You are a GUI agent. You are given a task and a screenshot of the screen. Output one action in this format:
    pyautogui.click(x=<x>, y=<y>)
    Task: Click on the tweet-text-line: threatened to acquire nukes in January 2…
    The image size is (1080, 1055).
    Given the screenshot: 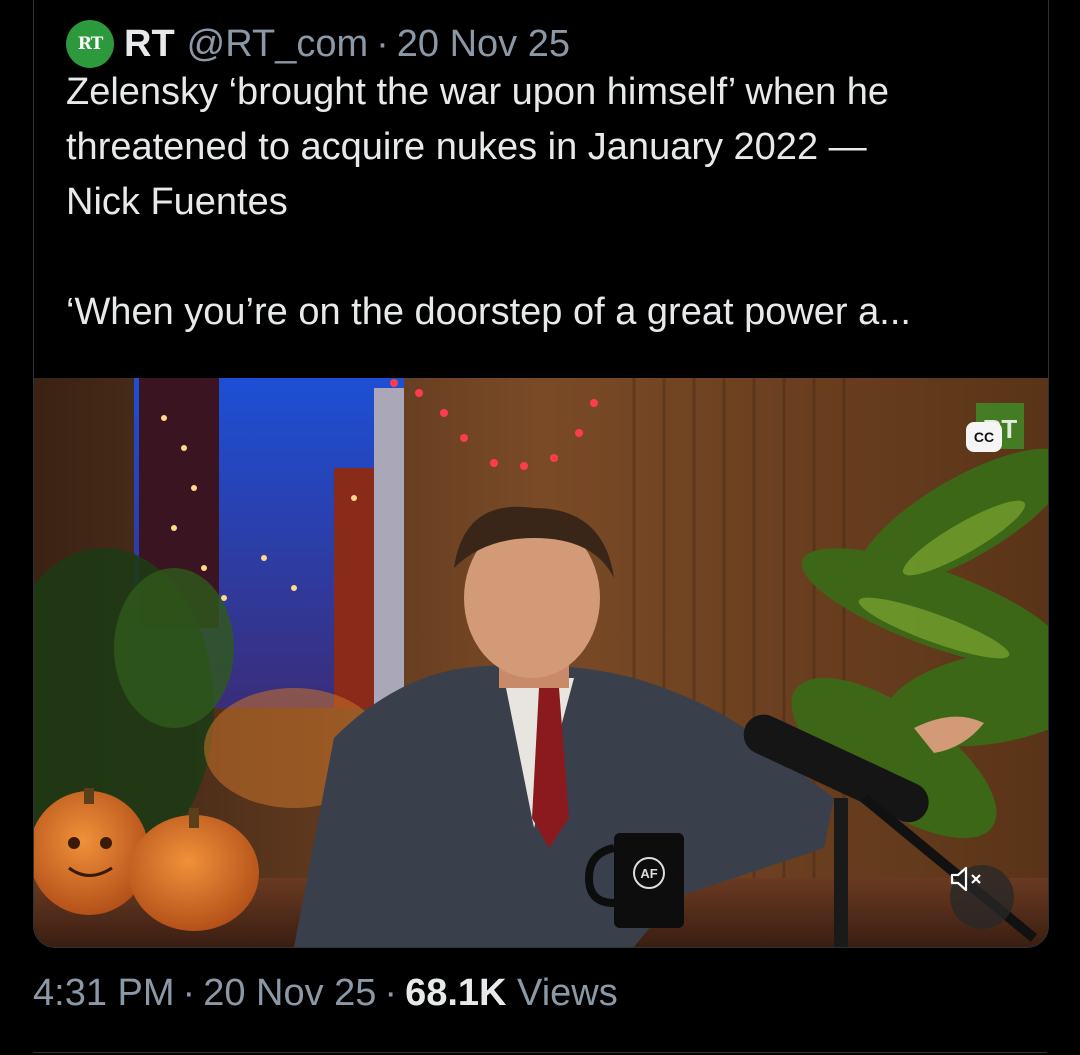 What is the action you would take?
    pyautogui.click(x=466, y=147)
    